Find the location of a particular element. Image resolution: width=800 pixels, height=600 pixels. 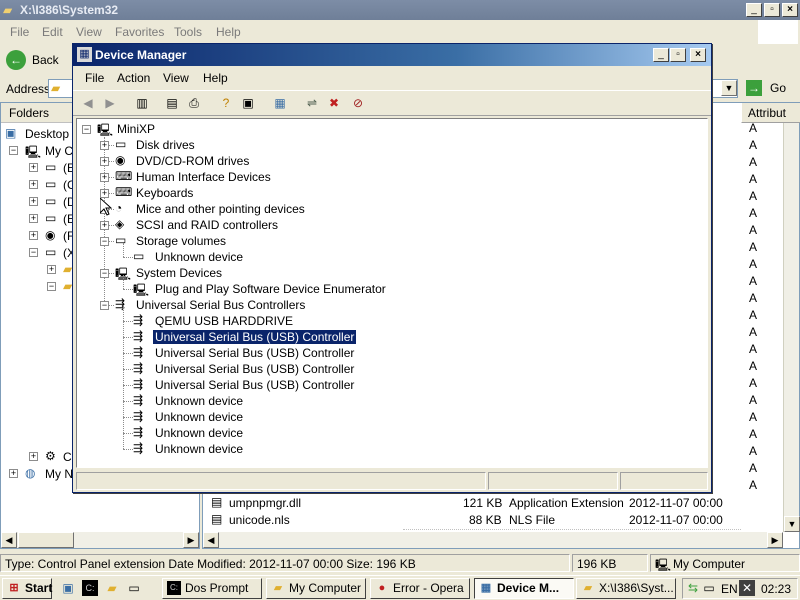

device-tree-root: MiniXP is located at coordinates (136, 129).